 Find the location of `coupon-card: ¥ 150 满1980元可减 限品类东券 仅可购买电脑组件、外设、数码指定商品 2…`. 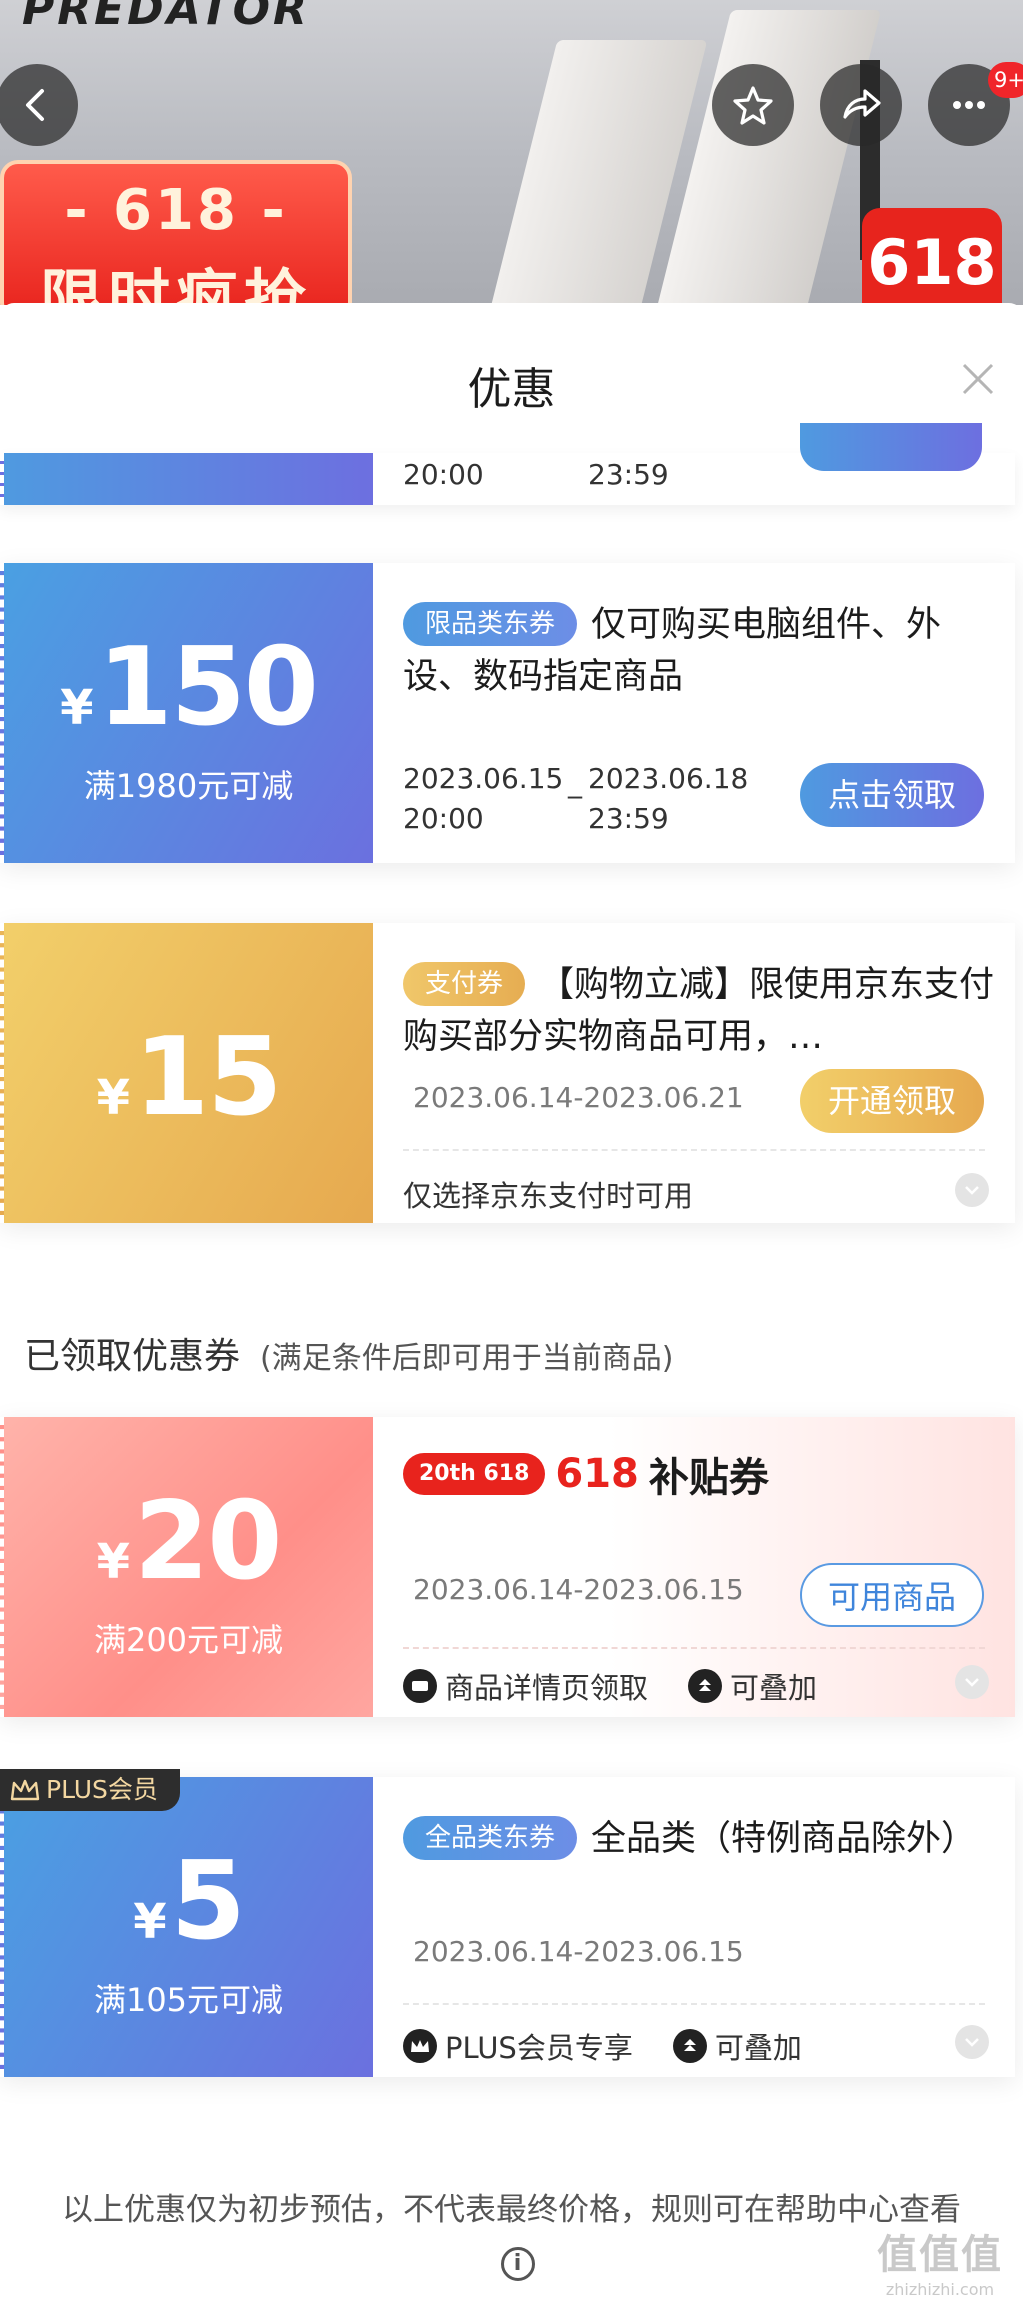

coupon-card: ¥ 150 满1980元可减 限品类东券 仅可购买电脑组件、外设、数码指定商品 2… is located at coordinates (507, 713).